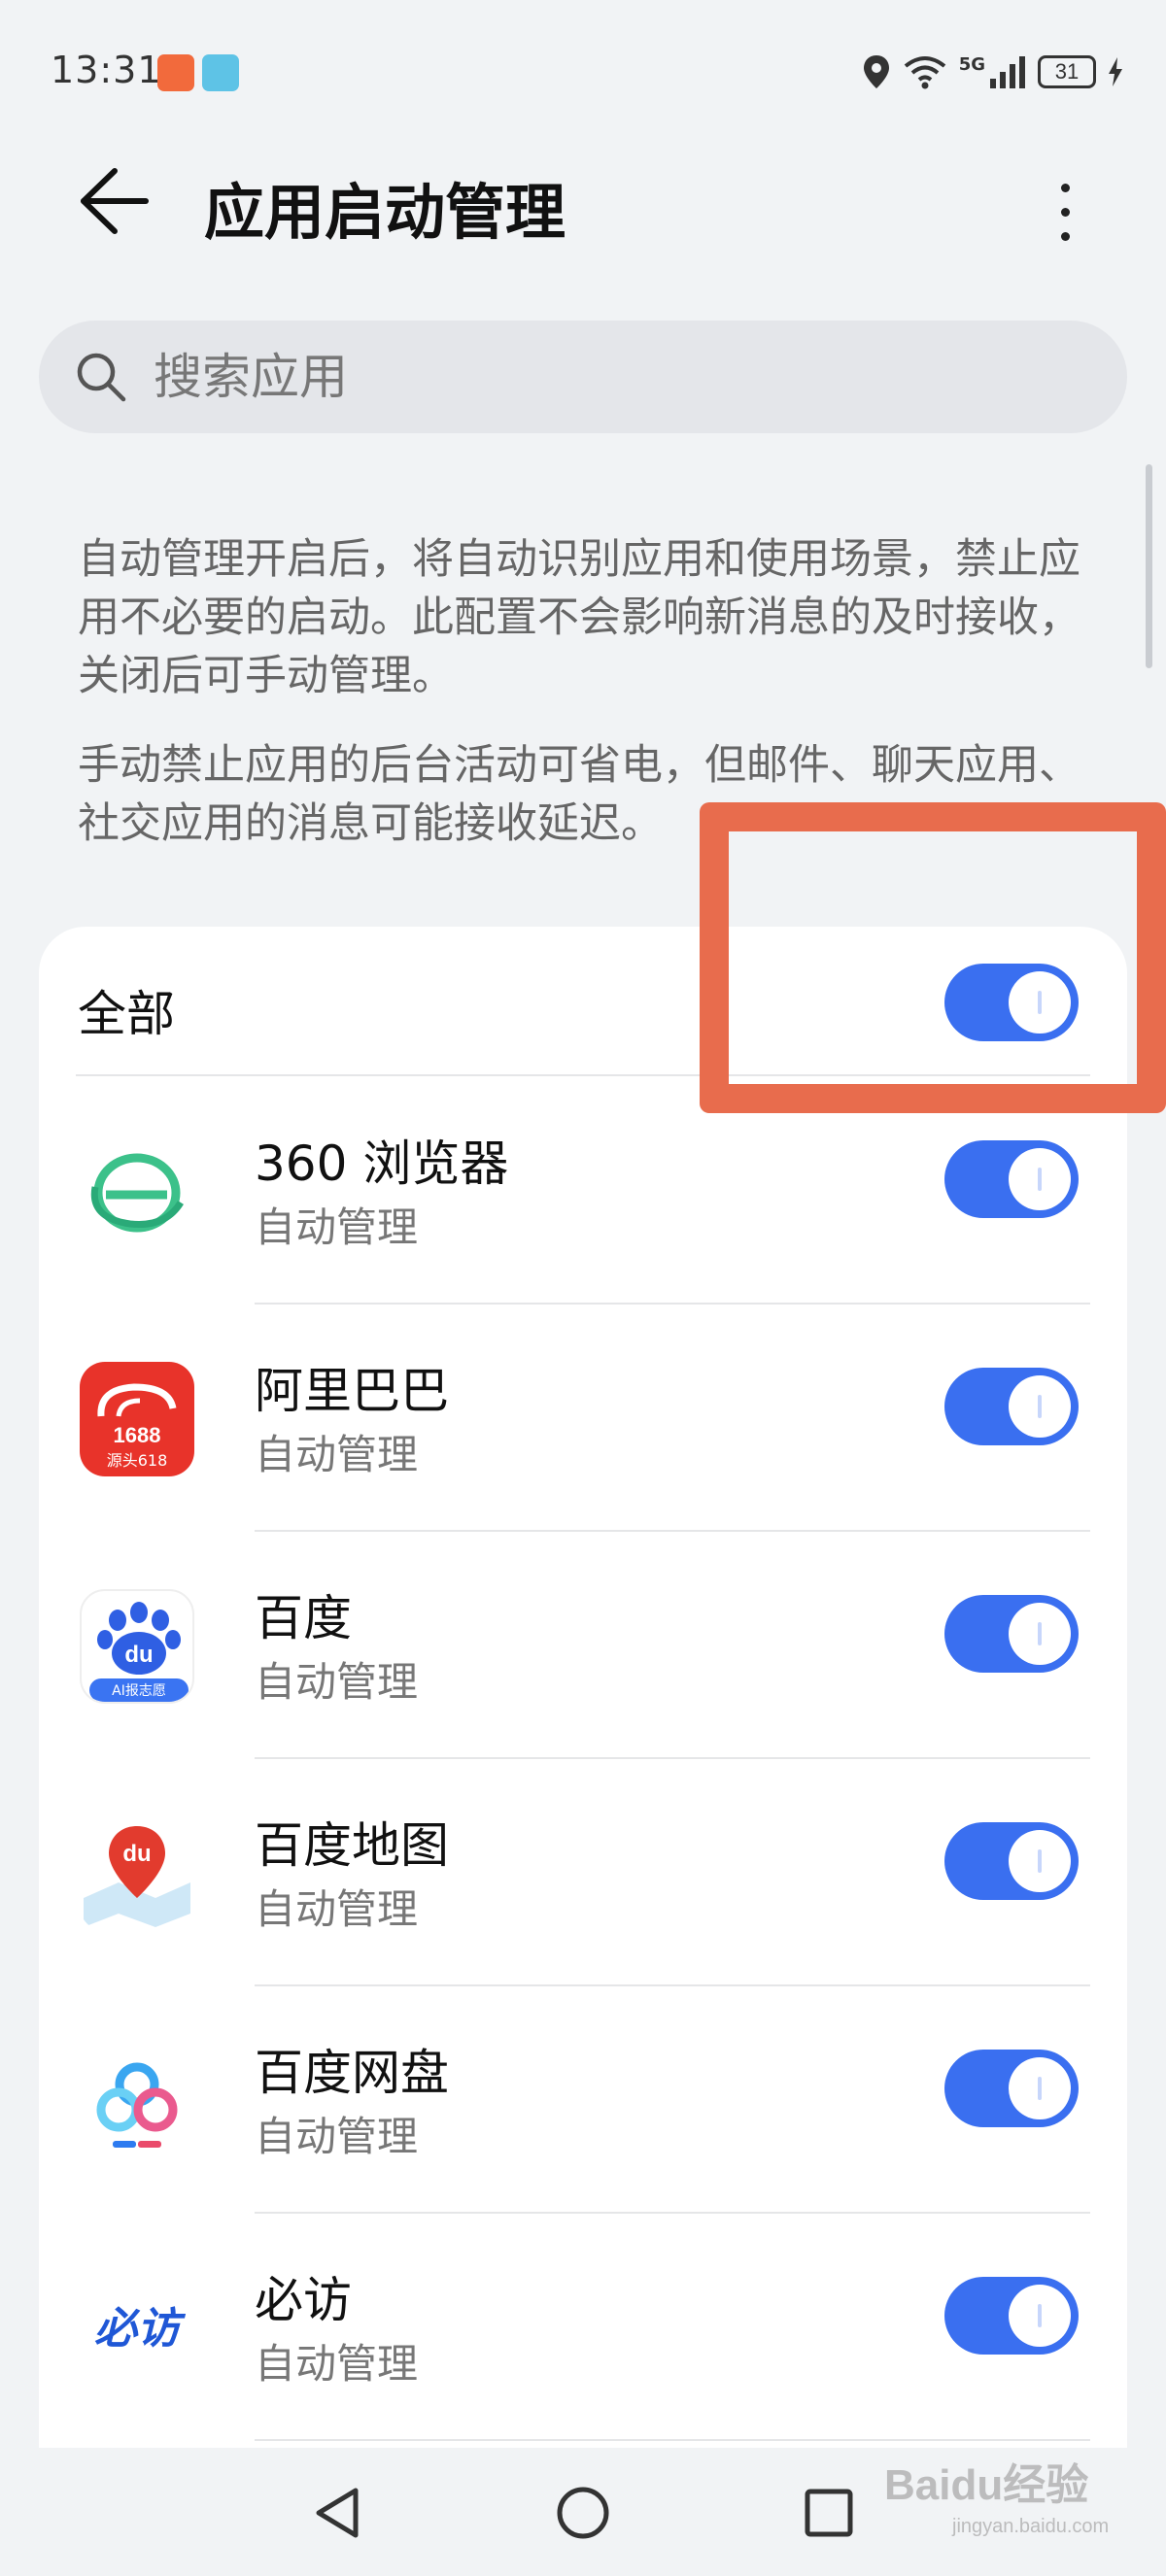 The image size is (1166, 2576). I want to click on charging-icon, so click(1115, 71).